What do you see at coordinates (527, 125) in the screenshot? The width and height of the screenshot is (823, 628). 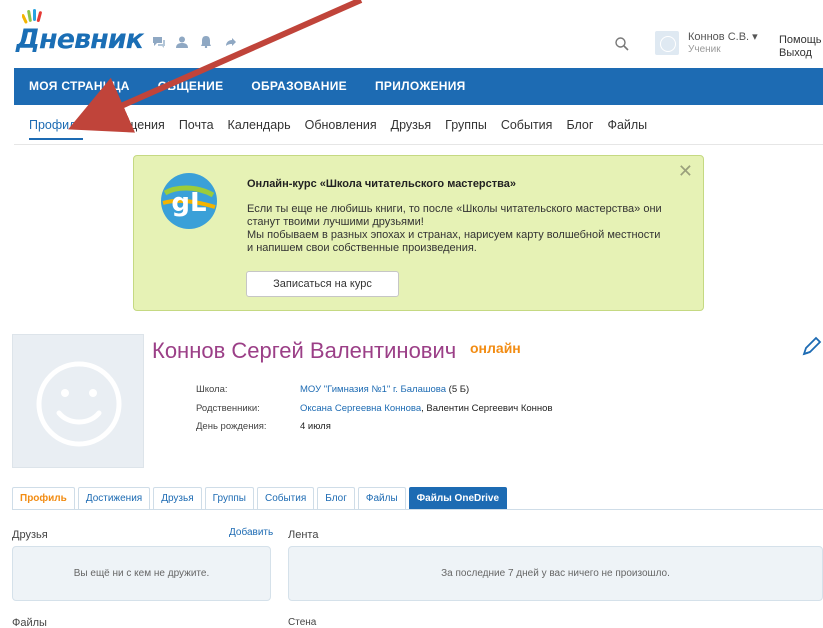 I see `subnav-events: События` at bounding box center [527, 125].